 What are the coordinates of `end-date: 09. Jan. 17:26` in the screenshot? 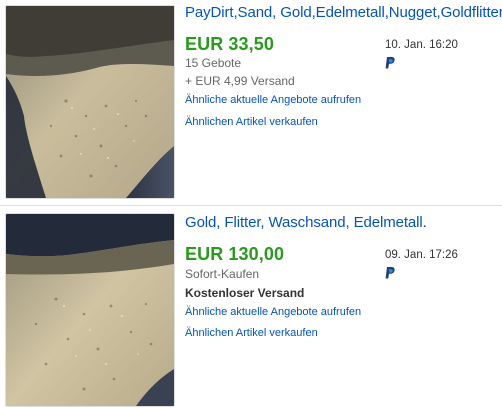 It's located at (421, 255).